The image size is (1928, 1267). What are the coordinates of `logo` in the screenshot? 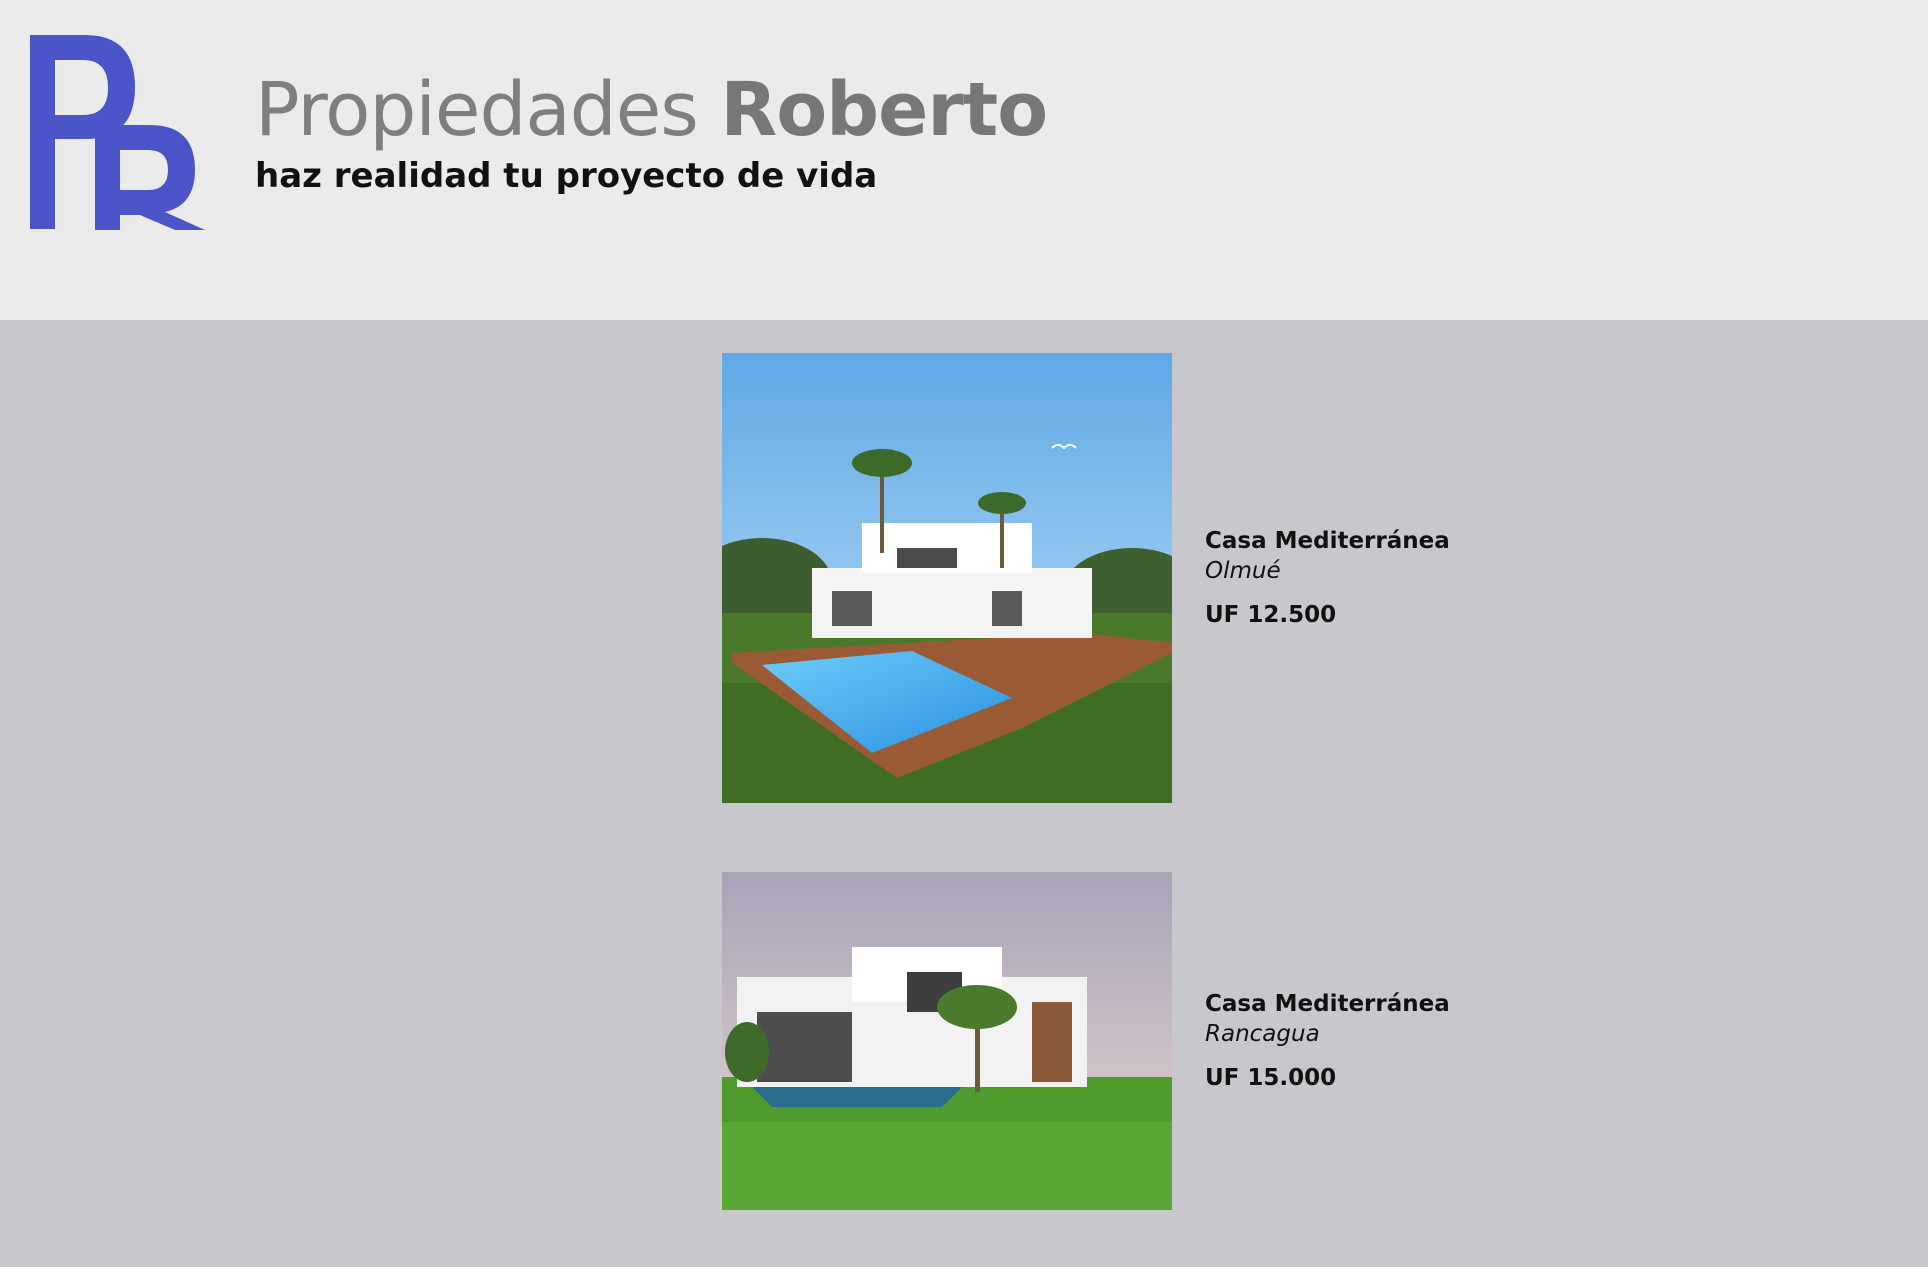 It's located at (115, 130).